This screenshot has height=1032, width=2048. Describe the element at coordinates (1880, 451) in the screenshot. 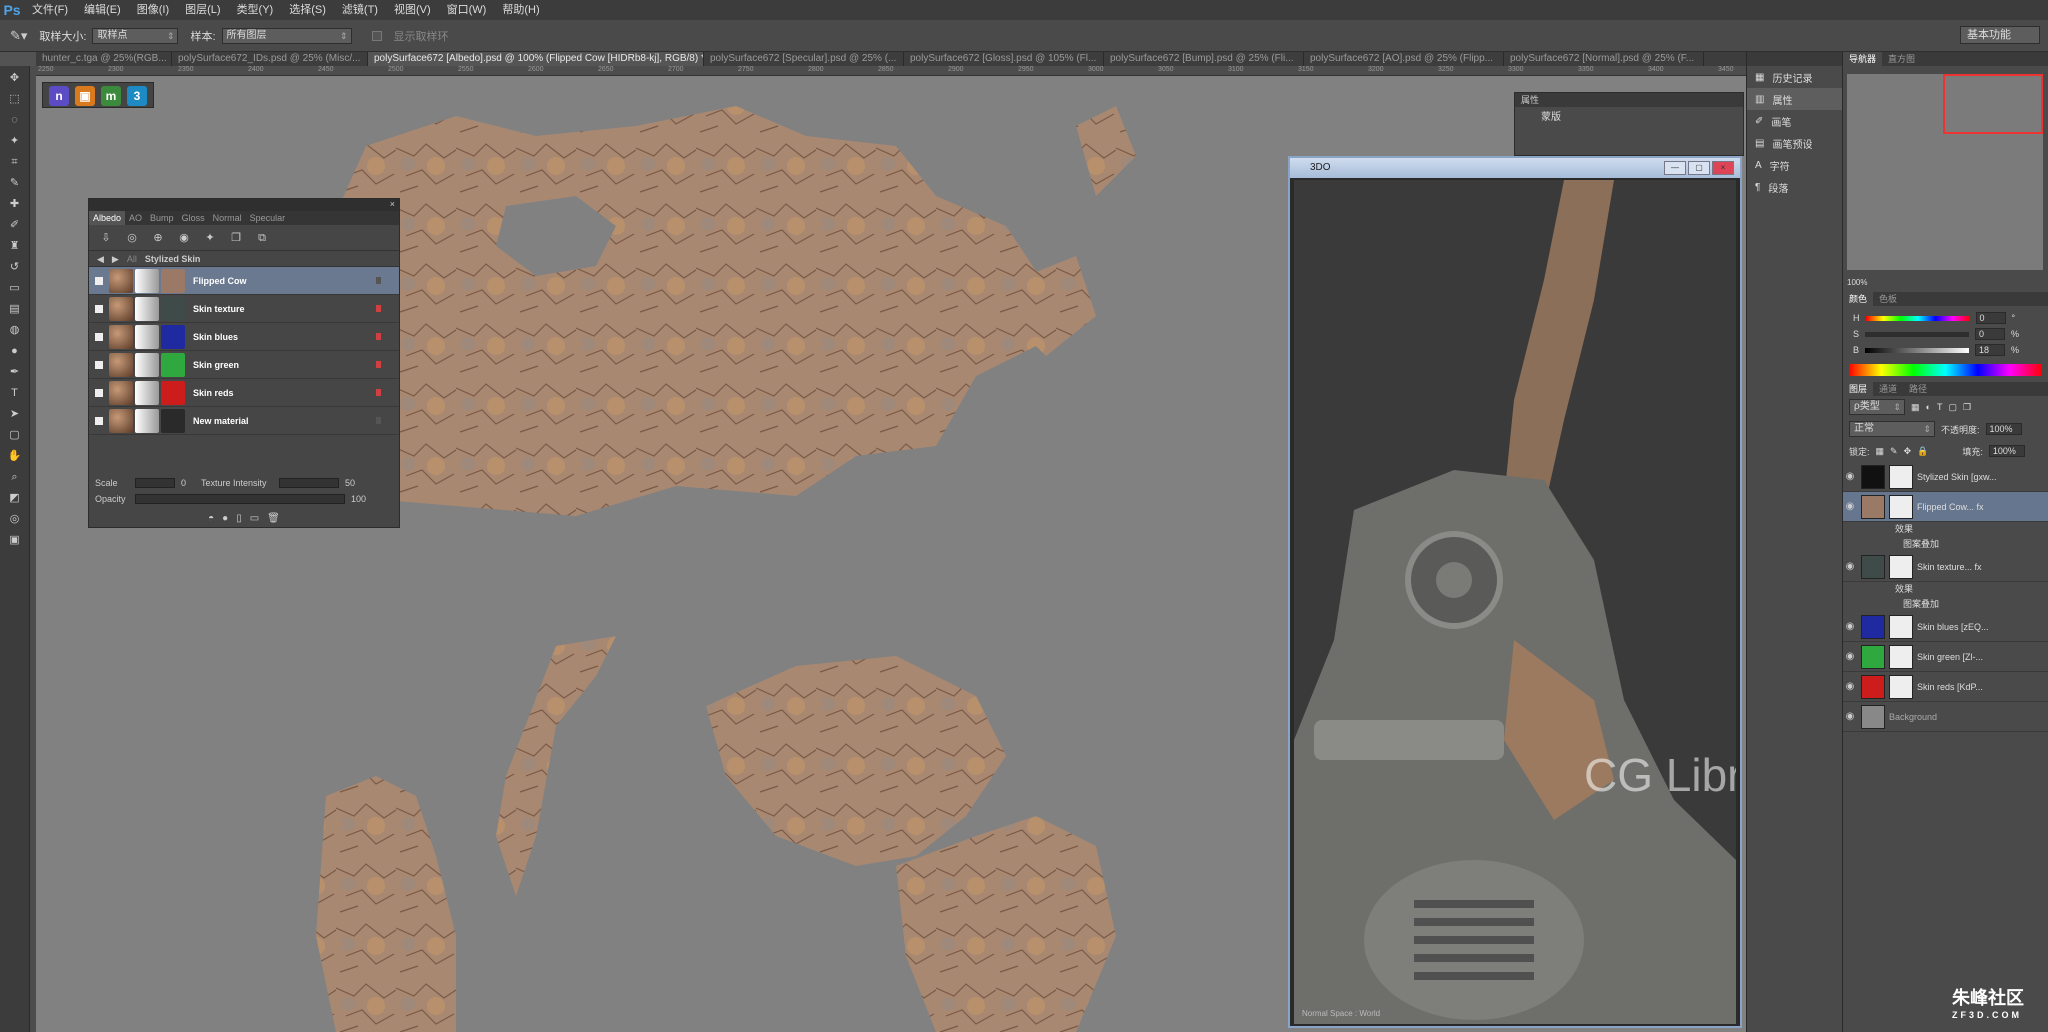

I see `lock-pixels-icon: ▦` at that location.